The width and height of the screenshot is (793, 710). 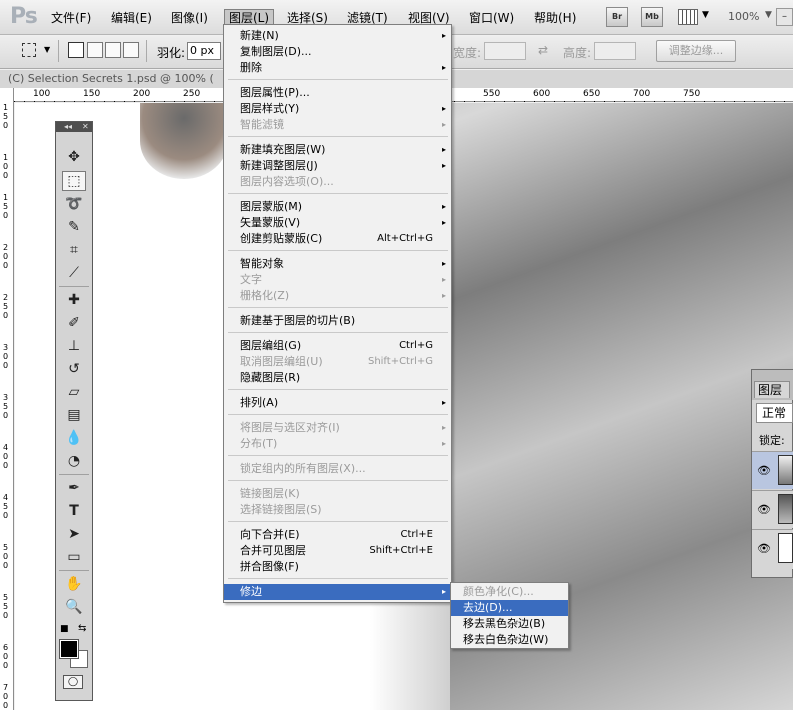 I want to click on menu-item-new-fill-layer: 新建填充图层(W) ▸, so click(x=337, y=150).